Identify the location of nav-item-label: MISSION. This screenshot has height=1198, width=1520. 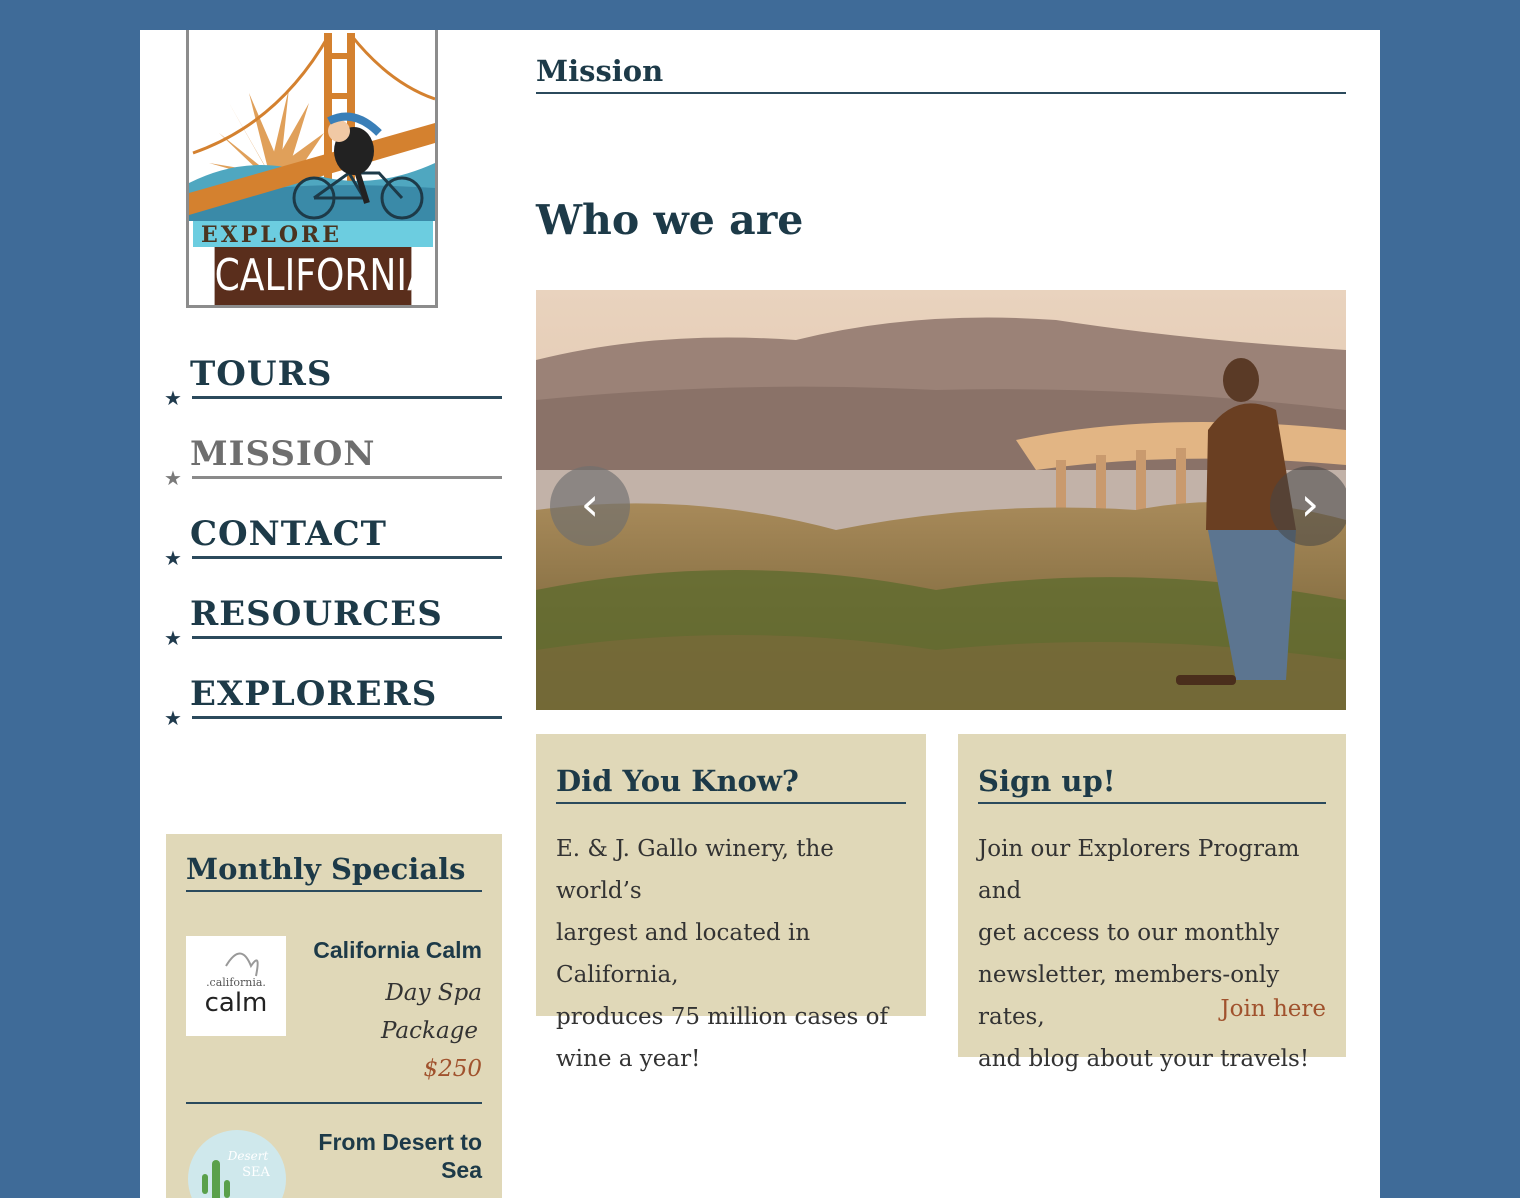
(283, 454).